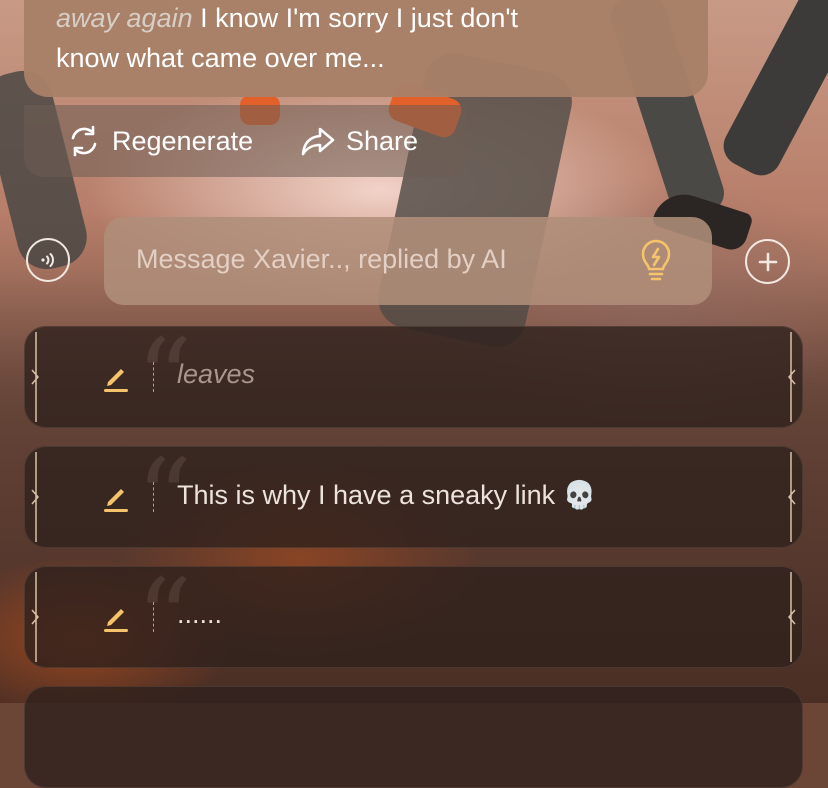 This screenshot has height=788, width=828. I want to click on share-label: Share, so click(382, 140).